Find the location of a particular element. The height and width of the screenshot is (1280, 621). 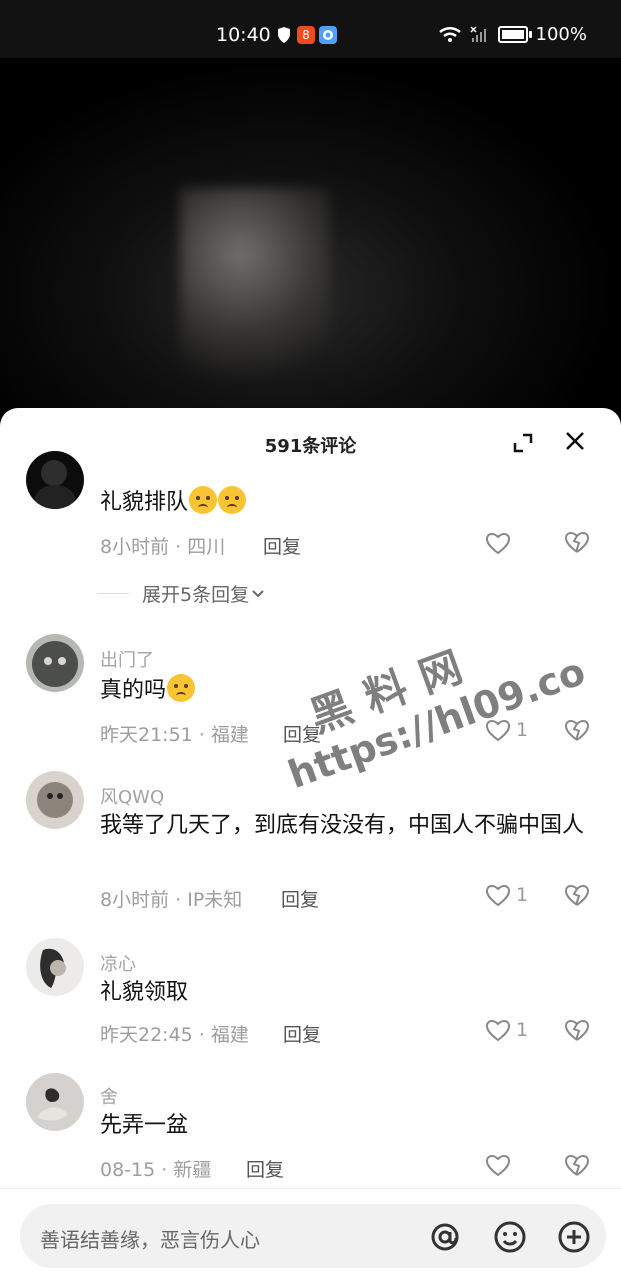

chevron-down-icon is located at coordinates (258, 593).